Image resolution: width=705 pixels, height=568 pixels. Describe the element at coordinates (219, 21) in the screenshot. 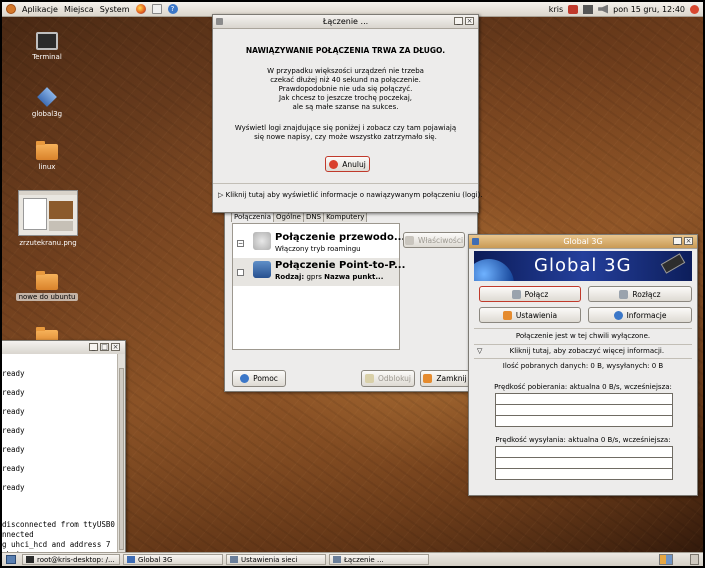

I see `window-icon` at that location.